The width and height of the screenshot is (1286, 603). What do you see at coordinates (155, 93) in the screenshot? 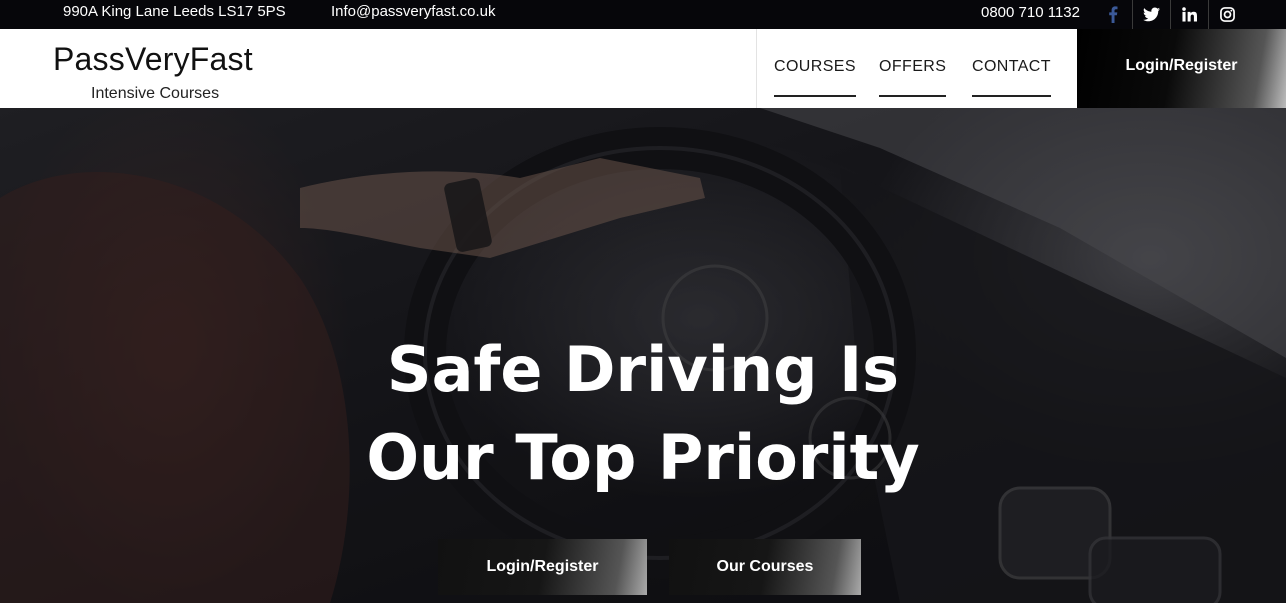
I see `site-logo-subtitle: Intensive Courses` at bounding box center [155, 93].